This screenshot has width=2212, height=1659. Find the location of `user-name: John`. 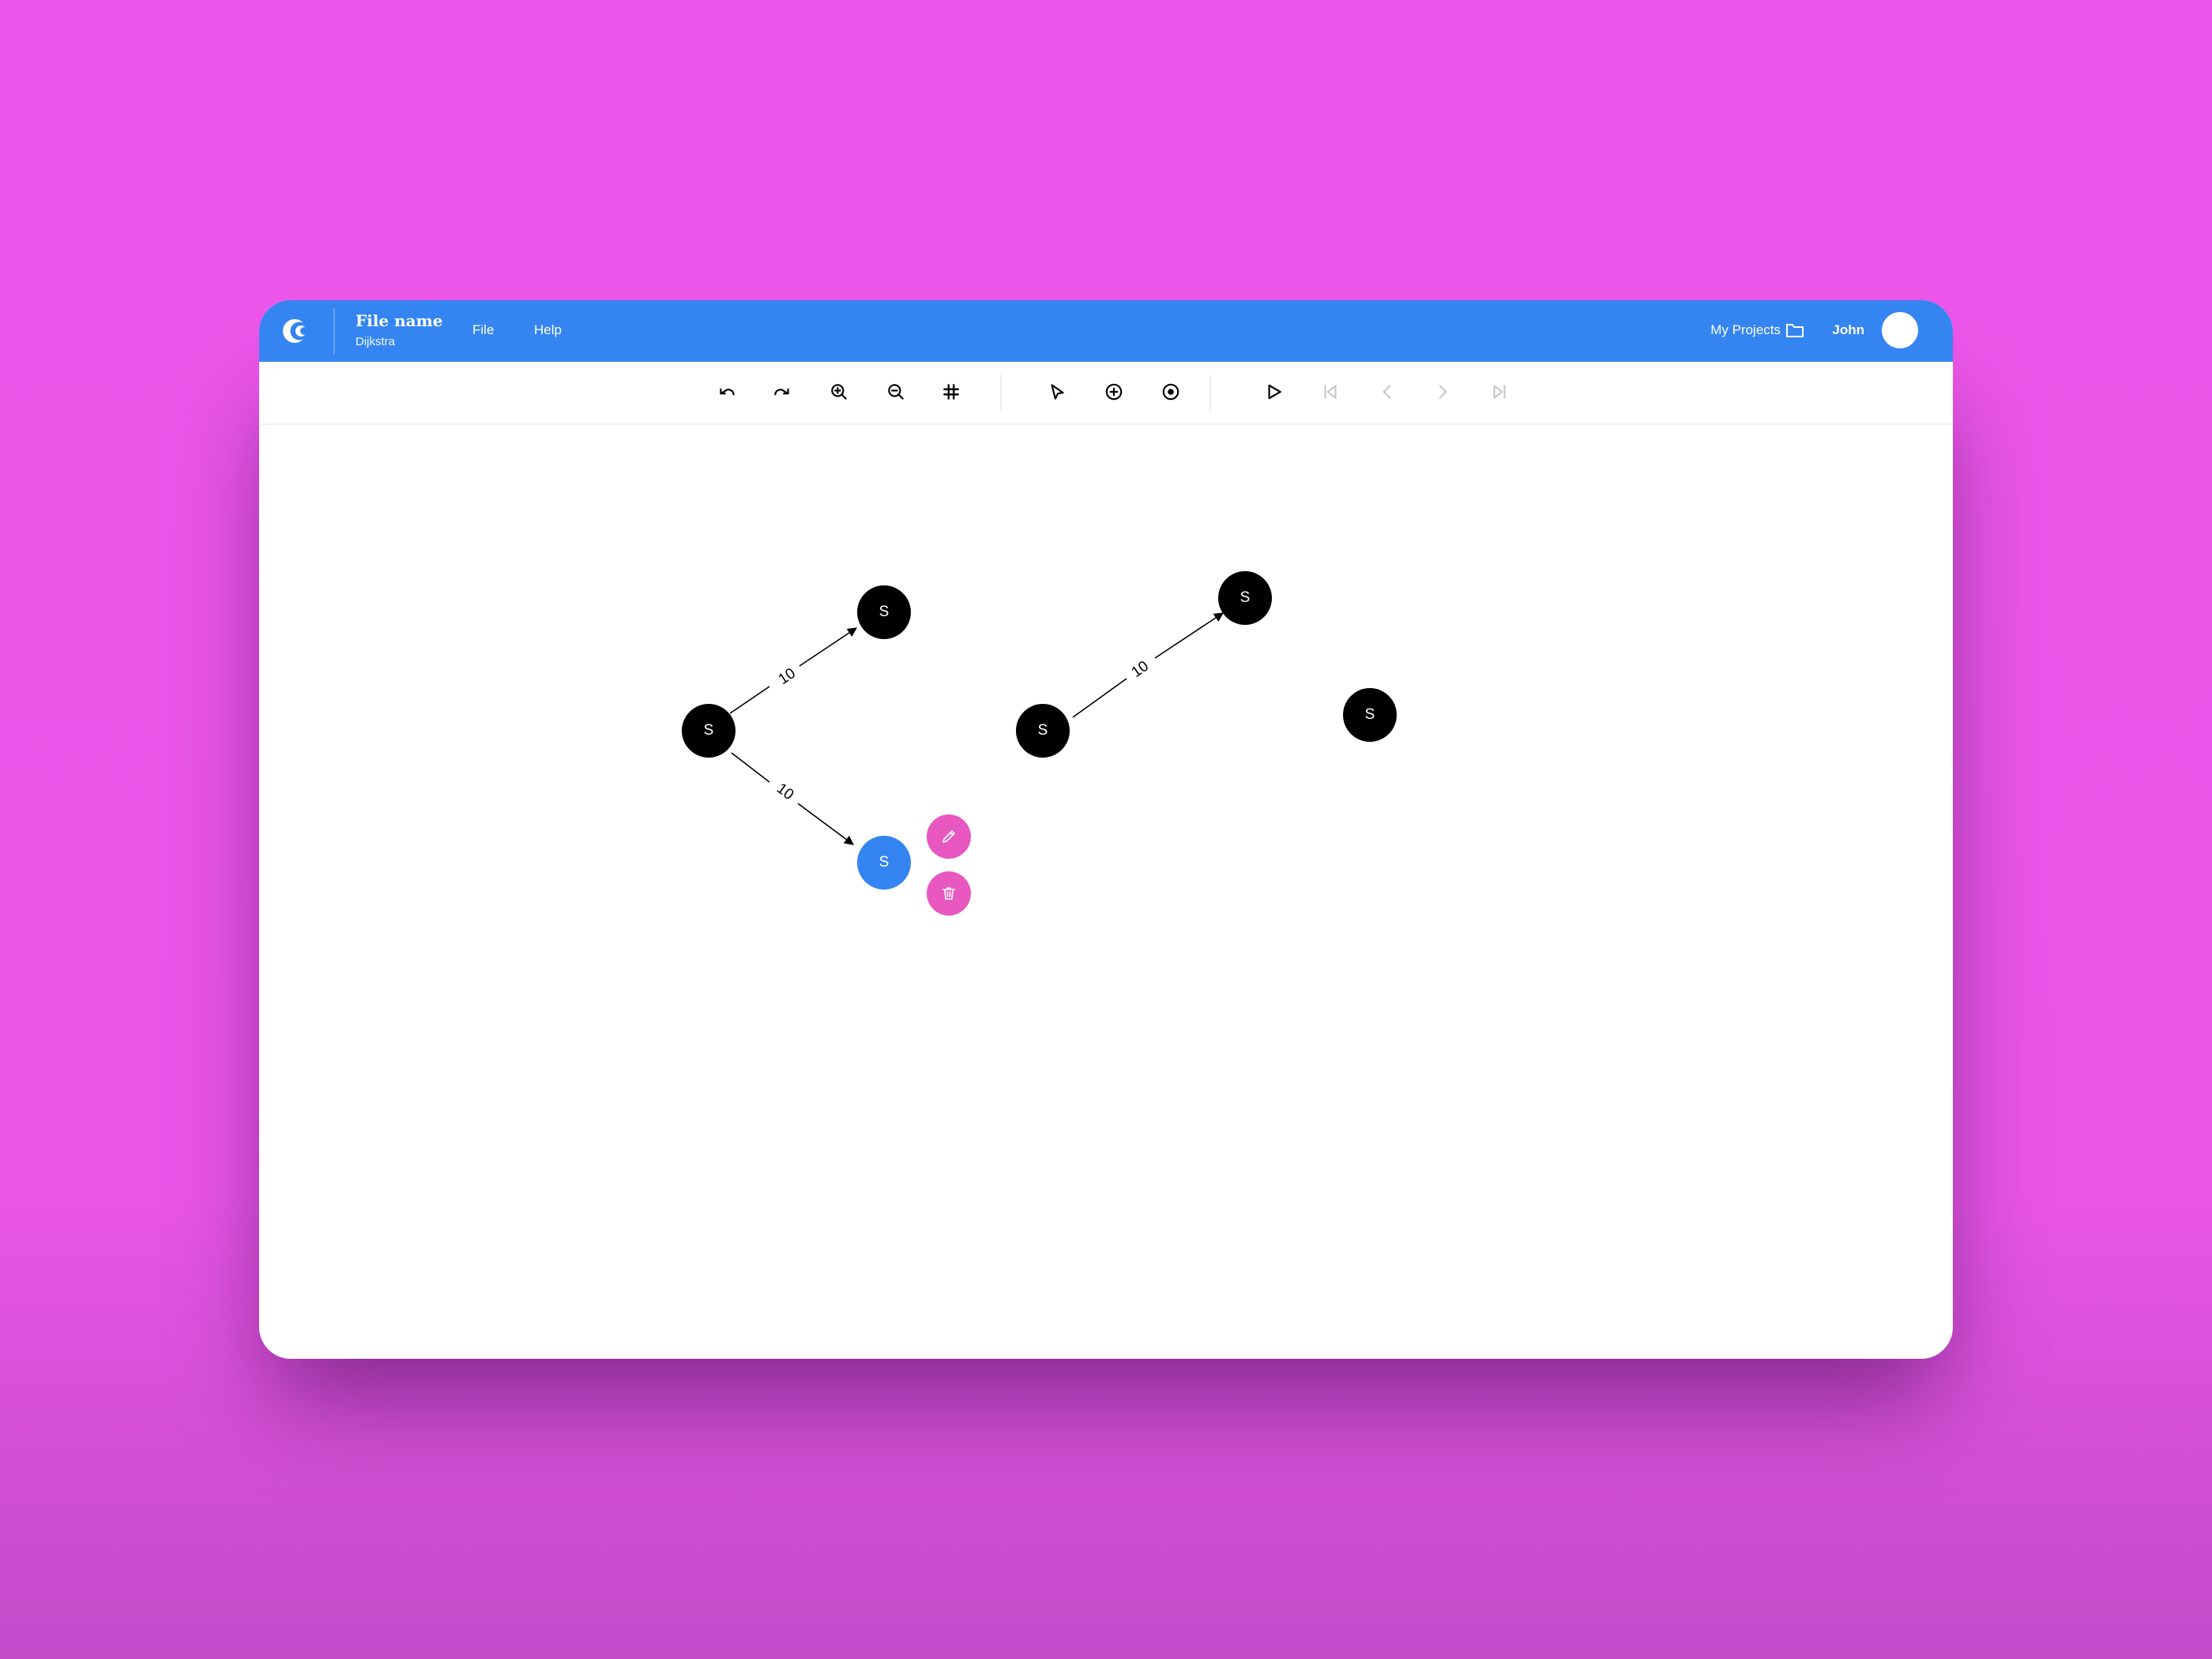

user-name: John is located at coordinates (1848, 330).